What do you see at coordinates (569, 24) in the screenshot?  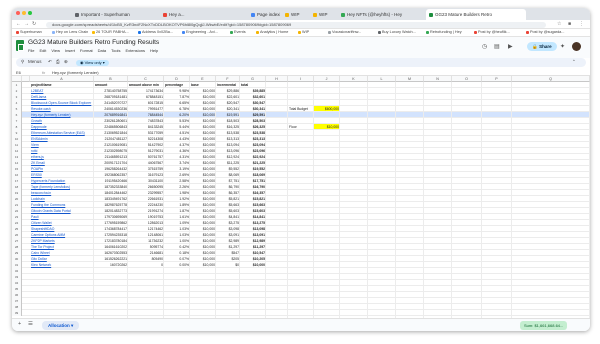 I see `extensions-icon: ■` at bounding box center [569, 24].